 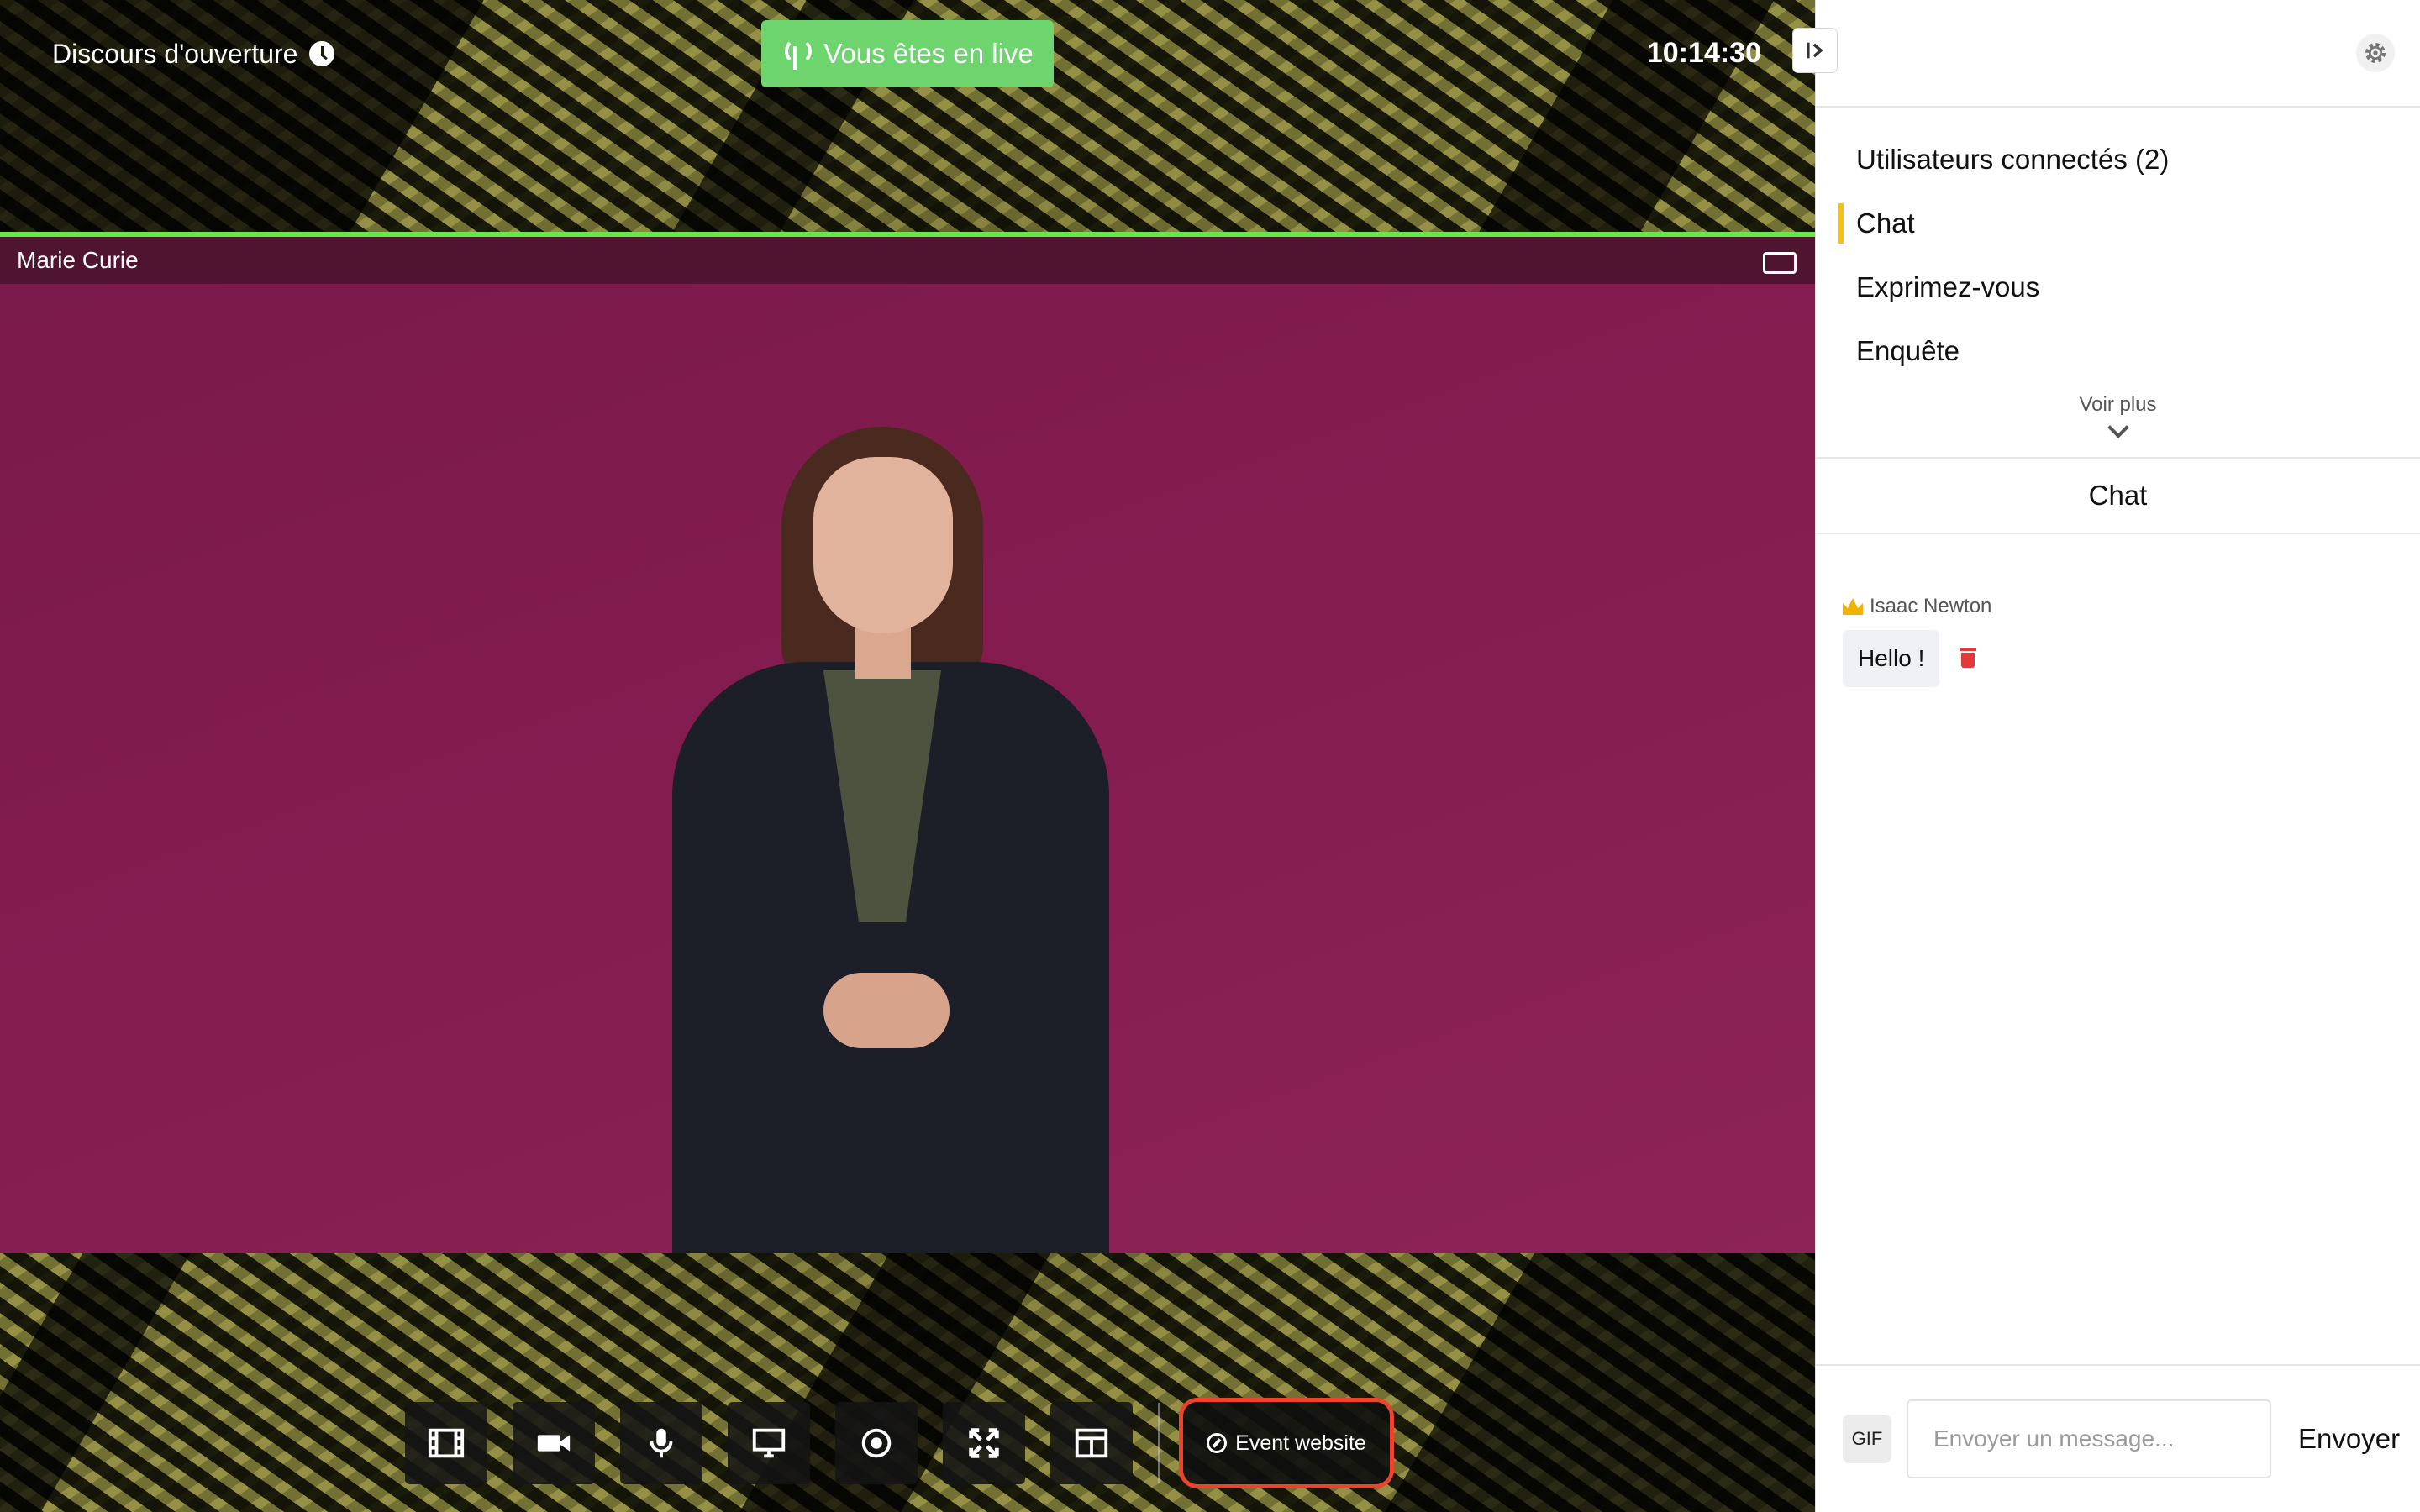 I want to click on message-text: Hello !, so click(x=1891, y=658).